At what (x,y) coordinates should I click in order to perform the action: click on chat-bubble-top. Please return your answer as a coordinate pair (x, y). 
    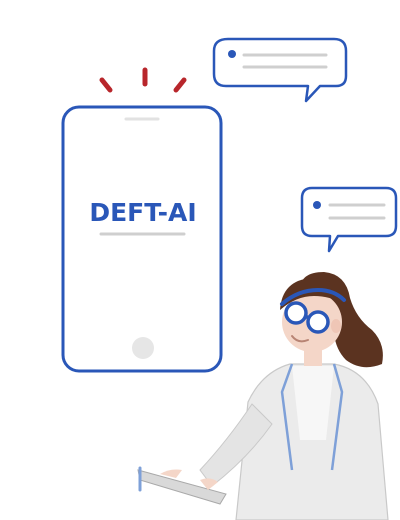
    Looking at the image, I should click on (280, 70).